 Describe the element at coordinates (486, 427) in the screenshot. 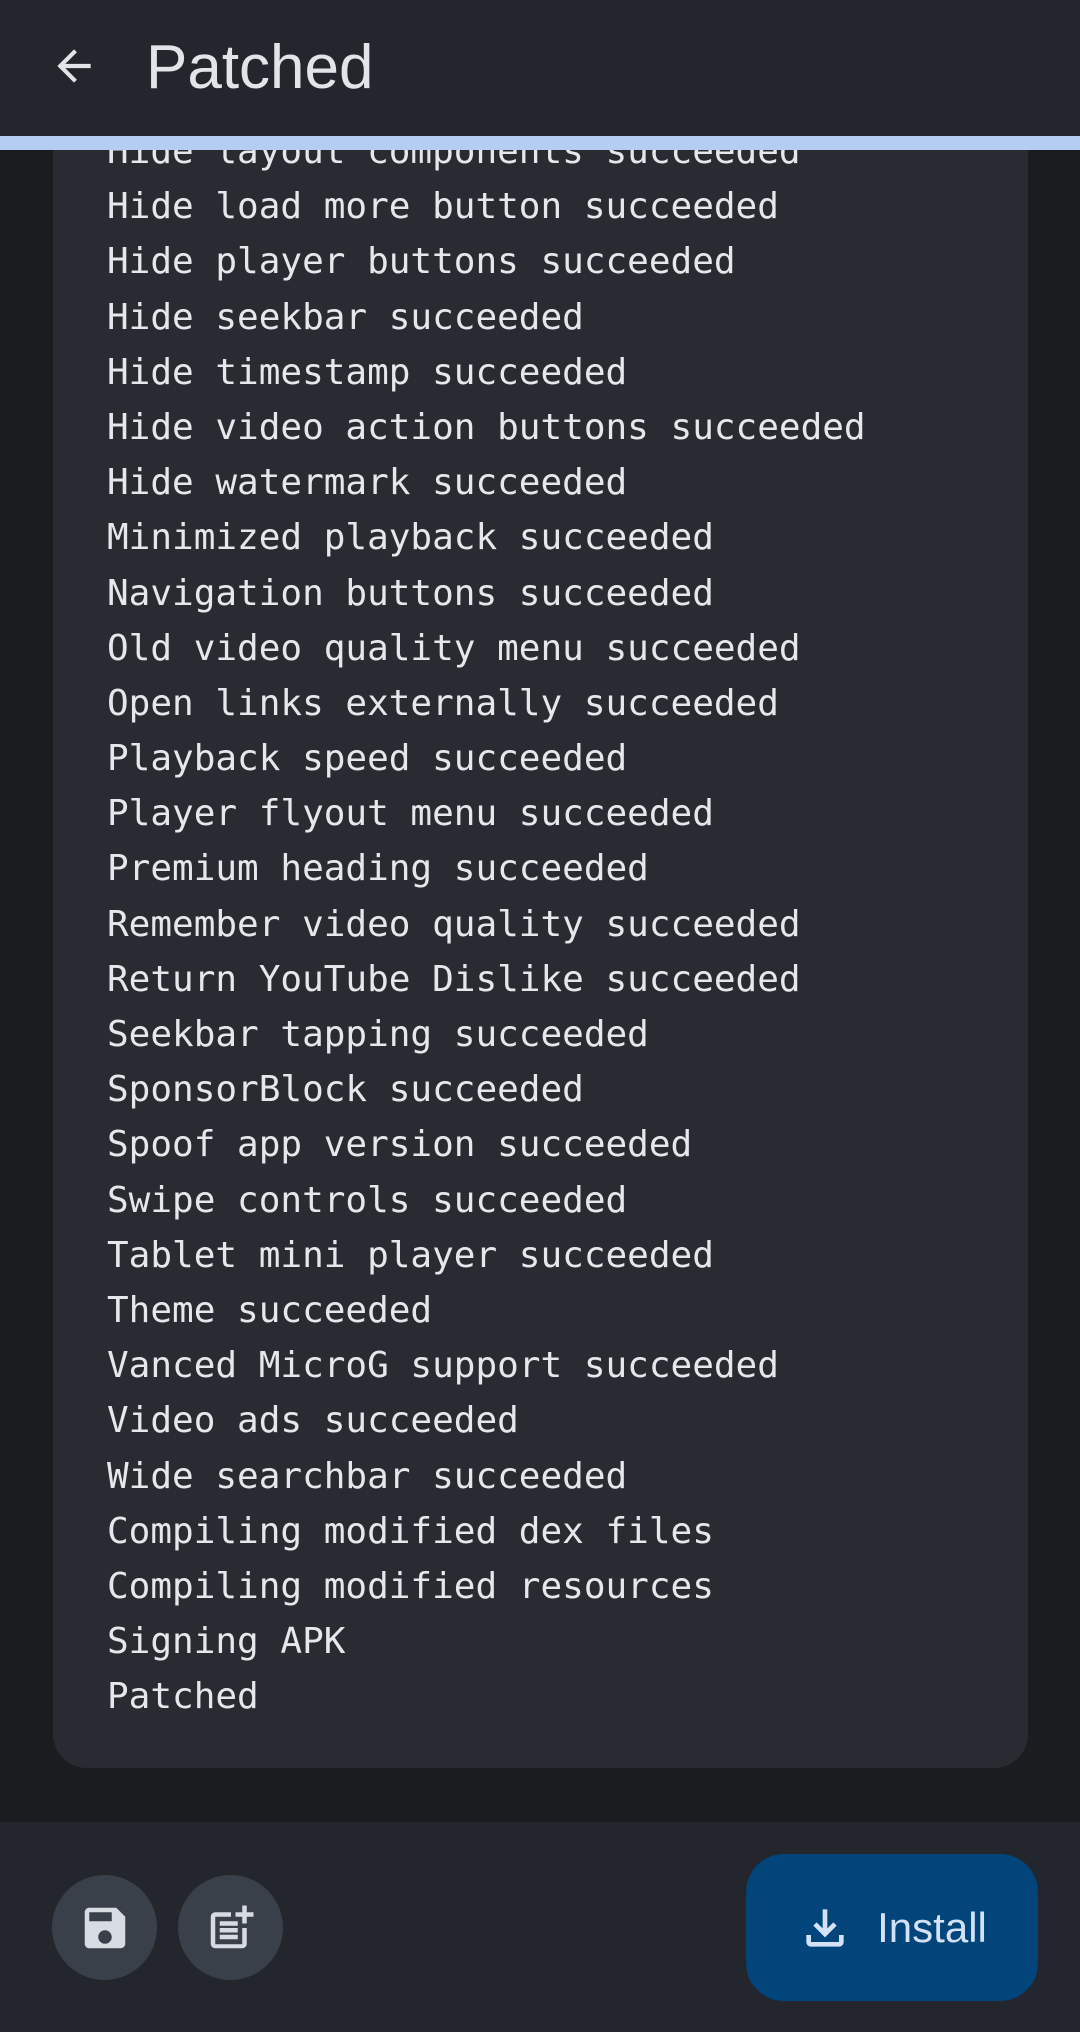

I see `log-line: Hide video action buttons succeeded` at that location.